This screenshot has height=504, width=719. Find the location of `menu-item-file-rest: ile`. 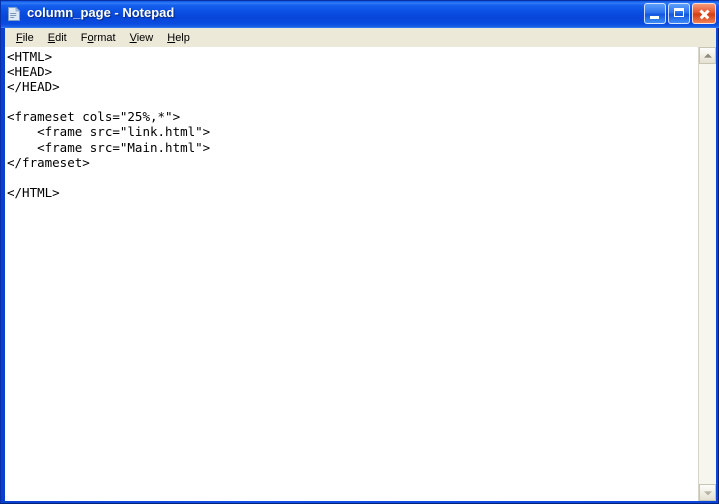

menu-item-file-rest: ile is located at coordinates (28, 37).